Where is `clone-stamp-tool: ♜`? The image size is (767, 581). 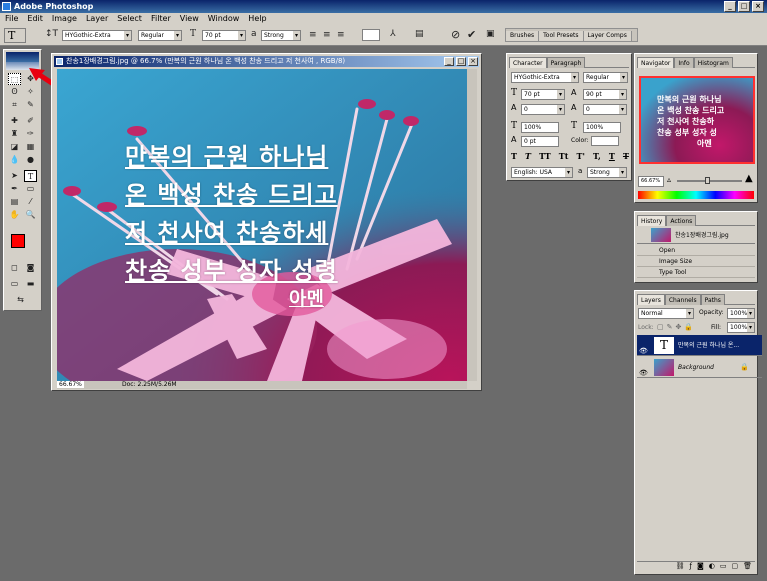 clone-stamp-tool: ♜ is located at coordinates (14, 134).